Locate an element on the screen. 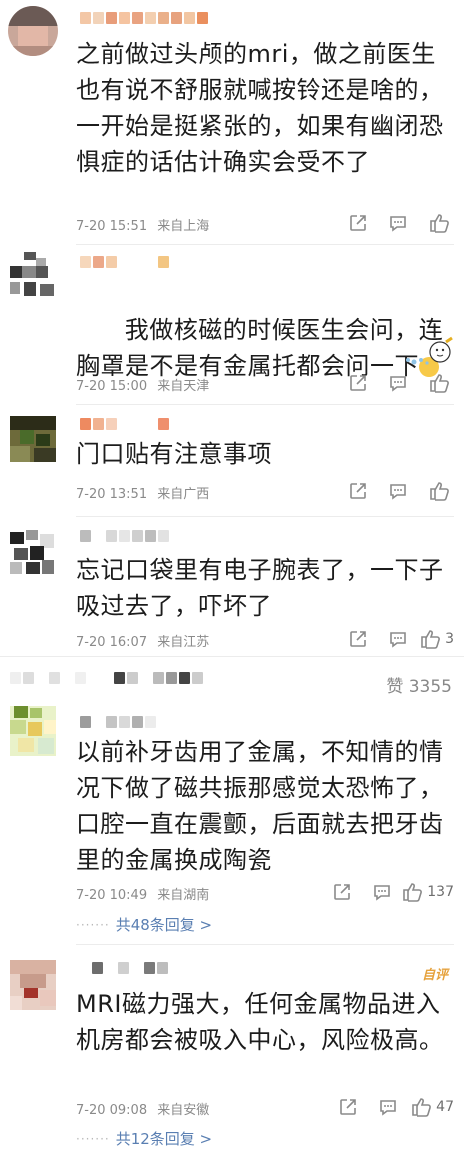 The image size is (464, 1150). view-replies-link: ······· 共48条回复 > is located at coordinates (144, 924).